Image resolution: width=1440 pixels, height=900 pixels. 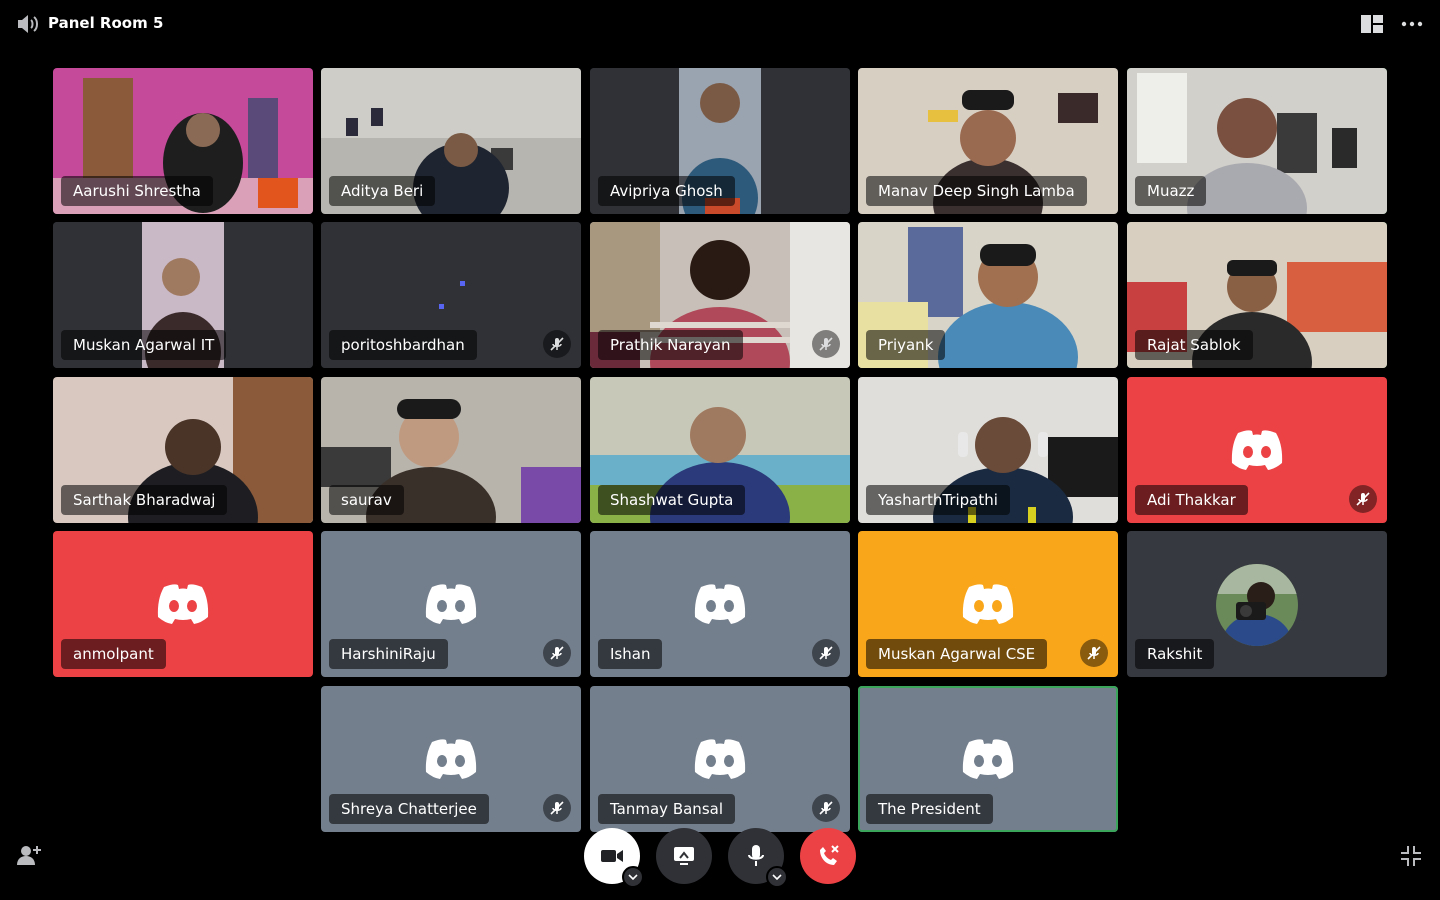 What do you see at coordinates (28, 24) in the screenshot?
I see `speaker-icon` at bounding box center [28, 24].